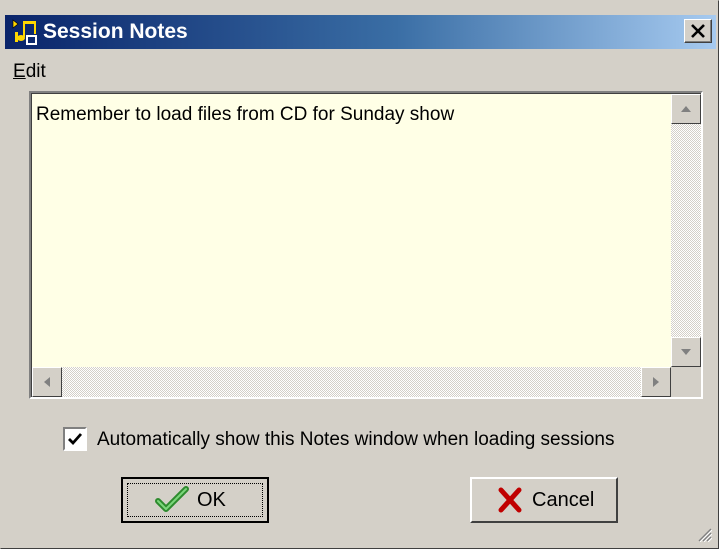 This screenshot has height=549, width=719. I want to click on scroll-right-button, so click(656, 382).